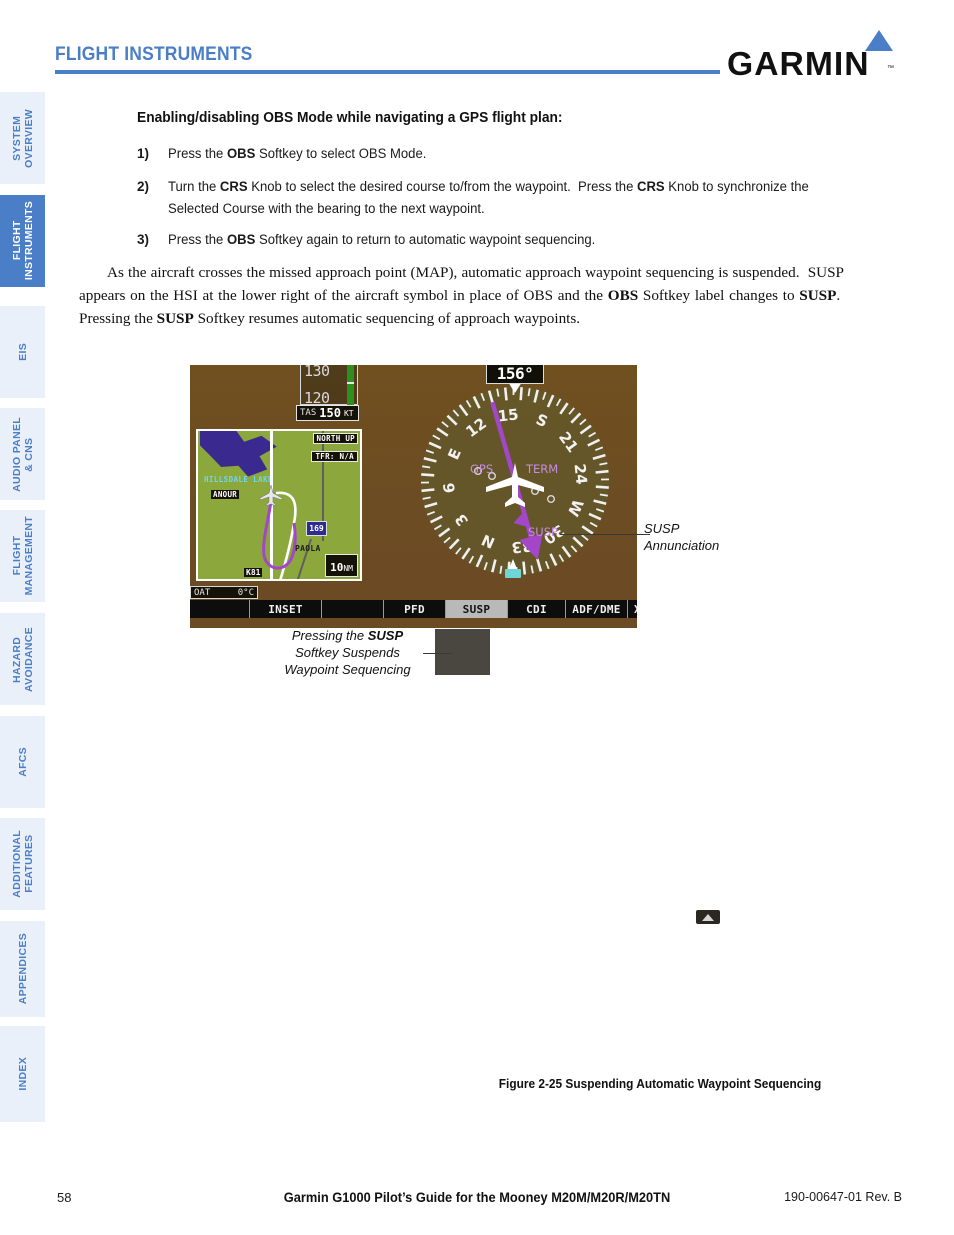 This screenshot has width=954, height=1235. I want to click on softkey-button-bezel, so click(577, 776).